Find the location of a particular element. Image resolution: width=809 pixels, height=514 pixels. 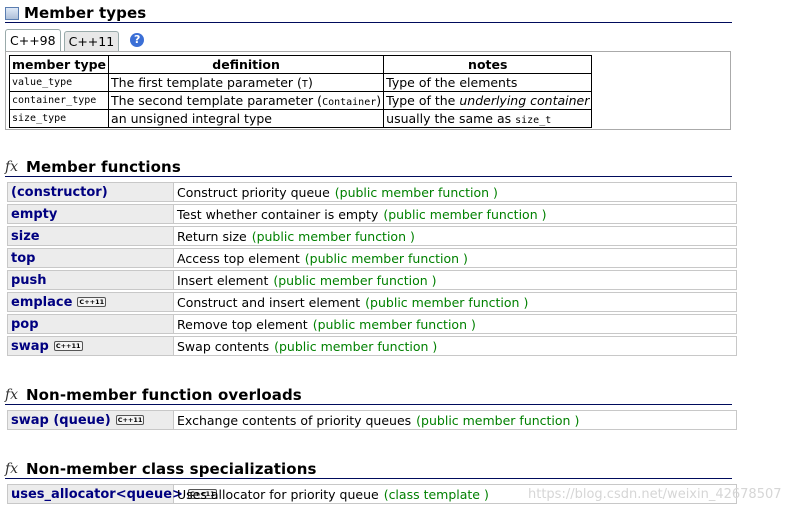

version-tabs: C++98 C++11 ? is located at coordinates (75, 40).